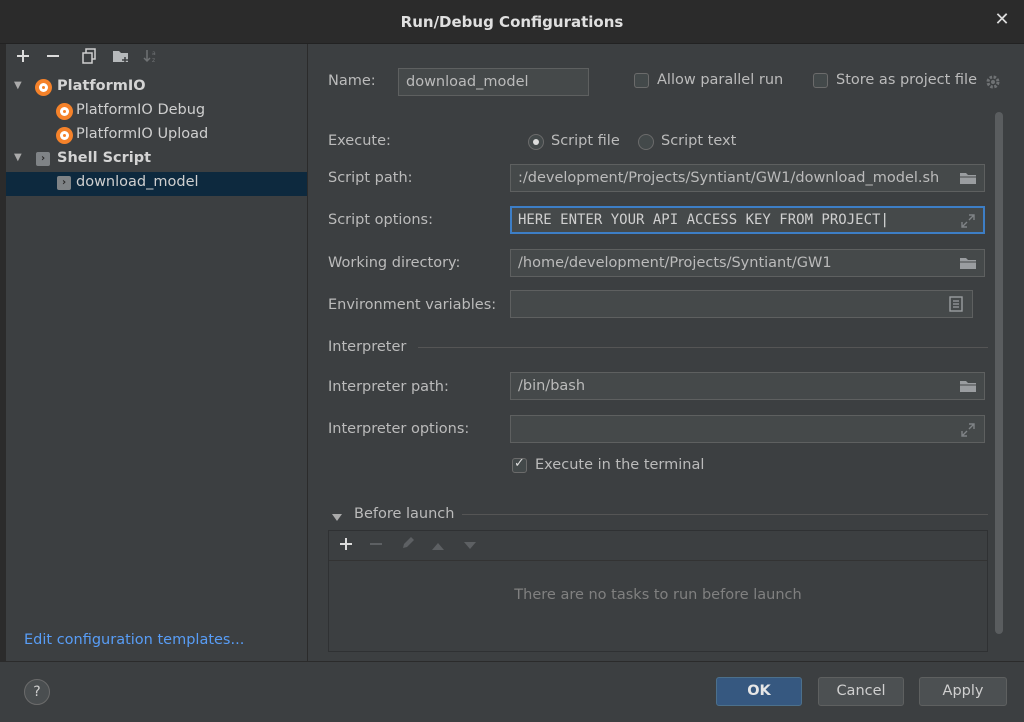  Describe the element at coordinates (370, 178) in the screenshot. I see `script-path-label: Script path:` at that location.